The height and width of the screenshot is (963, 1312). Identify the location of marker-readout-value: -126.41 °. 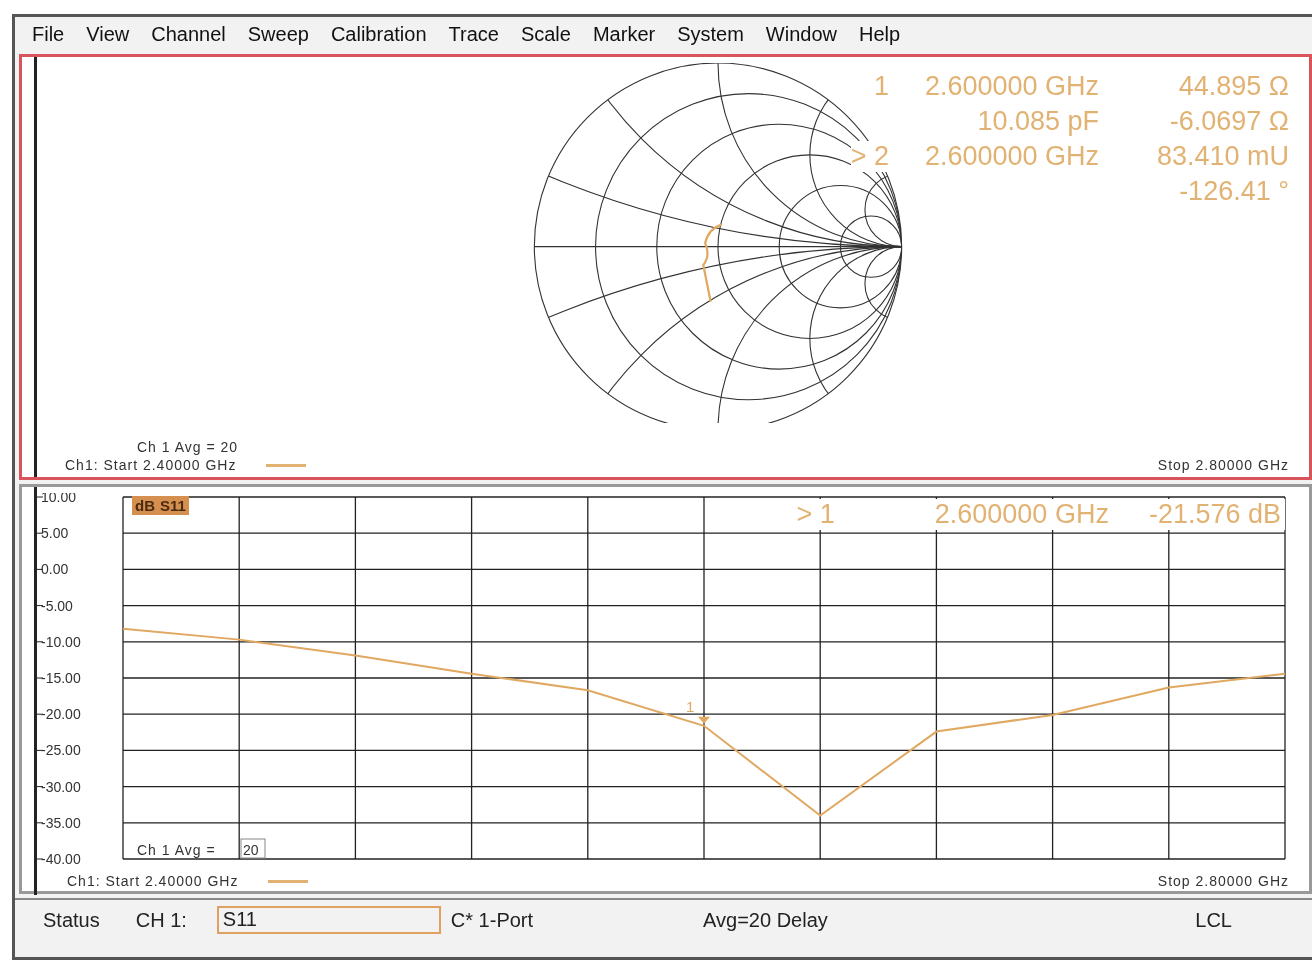
(1233, 191).